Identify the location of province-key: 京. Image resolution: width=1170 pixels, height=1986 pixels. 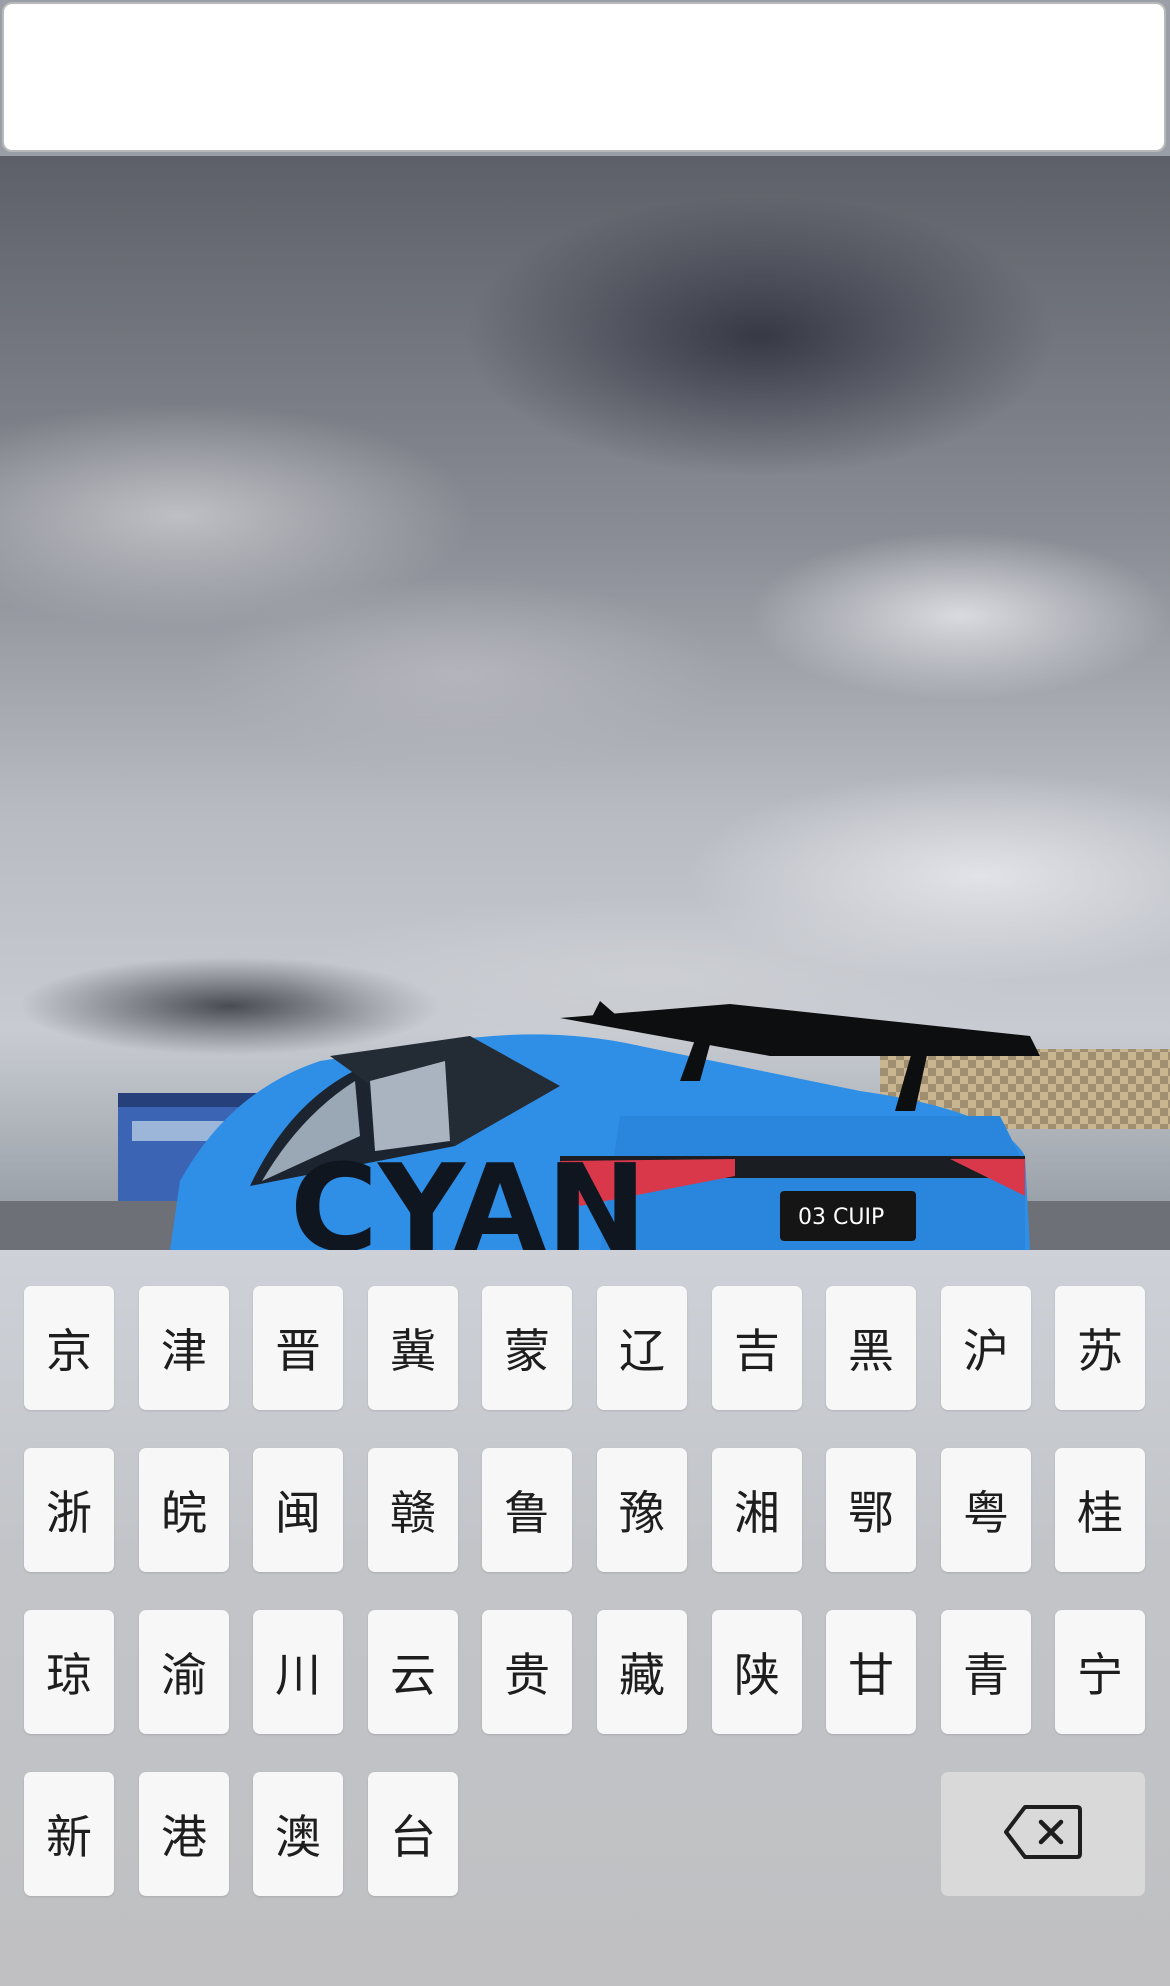
(69, 1348).